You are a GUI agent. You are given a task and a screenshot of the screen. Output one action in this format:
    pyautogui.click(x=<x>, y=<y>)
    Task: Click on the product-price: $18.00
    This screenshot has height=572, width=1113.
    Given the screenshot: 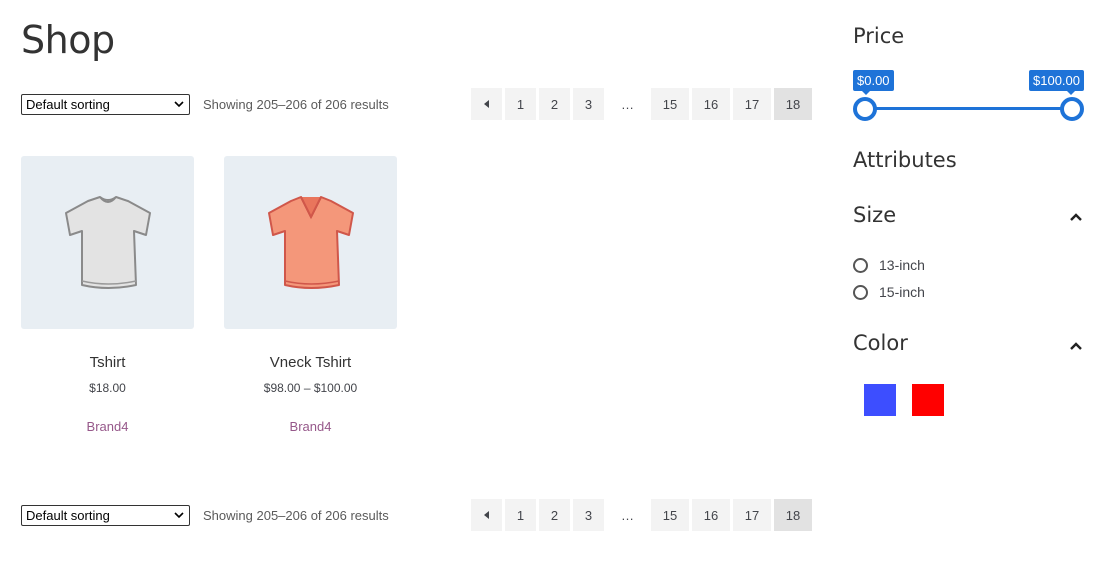 What is the action you would take?
    pyautogui.click(x=107, y=388)
    